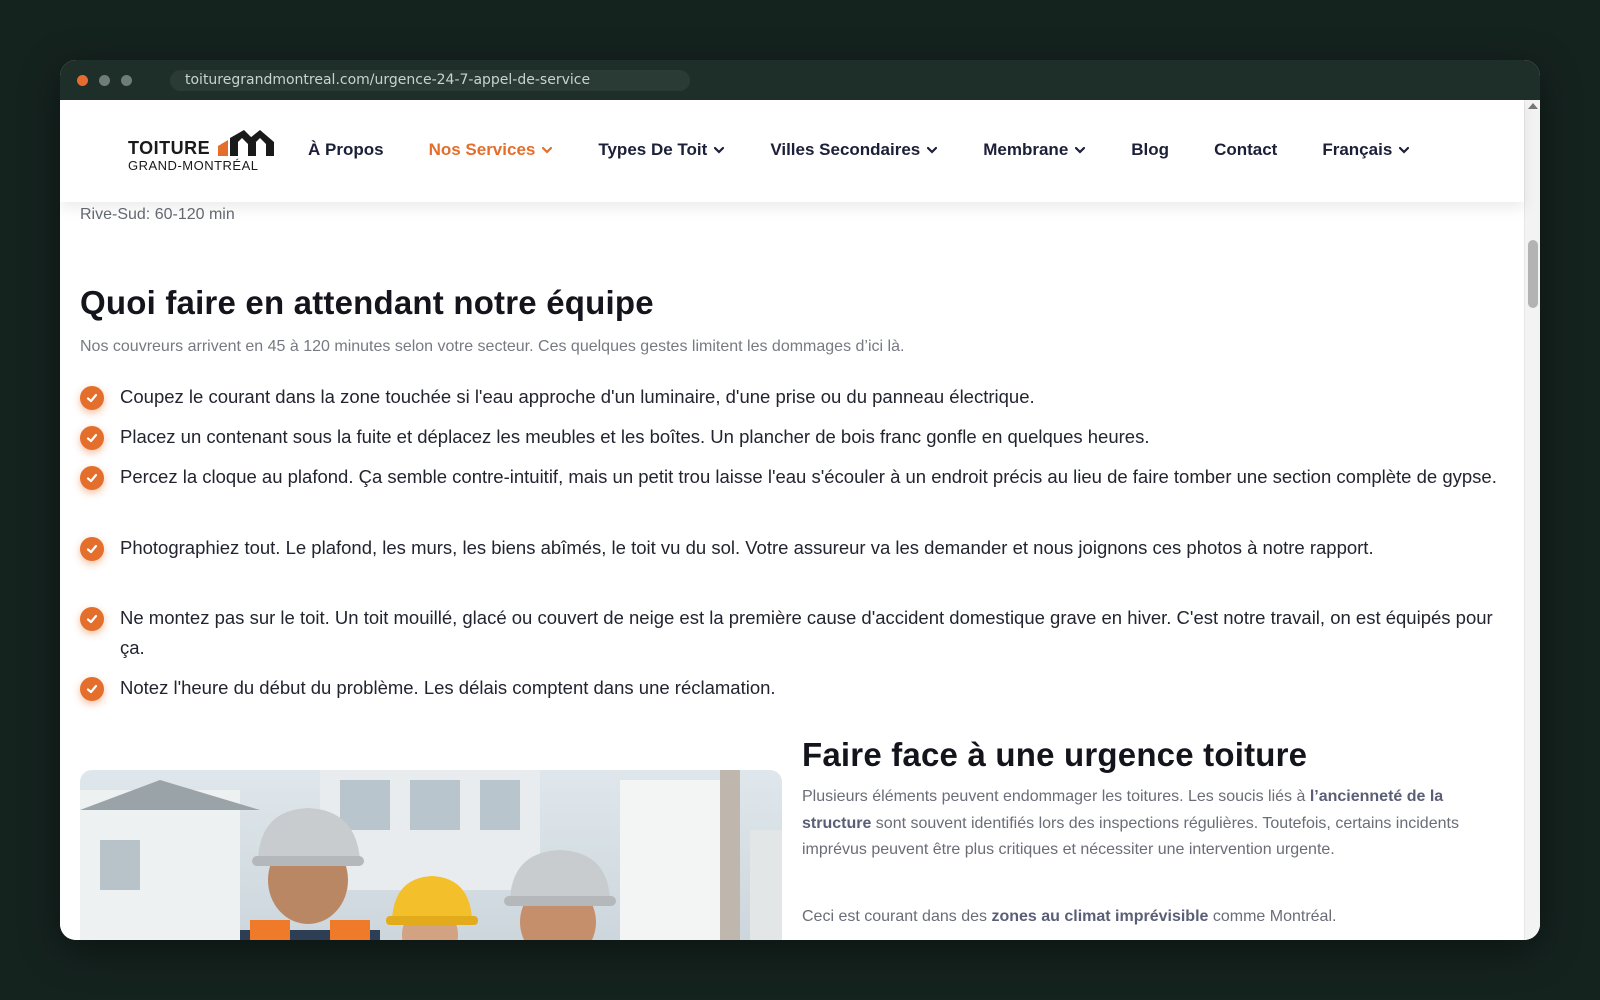  I want to click on close-window-button, so click(82, 80).